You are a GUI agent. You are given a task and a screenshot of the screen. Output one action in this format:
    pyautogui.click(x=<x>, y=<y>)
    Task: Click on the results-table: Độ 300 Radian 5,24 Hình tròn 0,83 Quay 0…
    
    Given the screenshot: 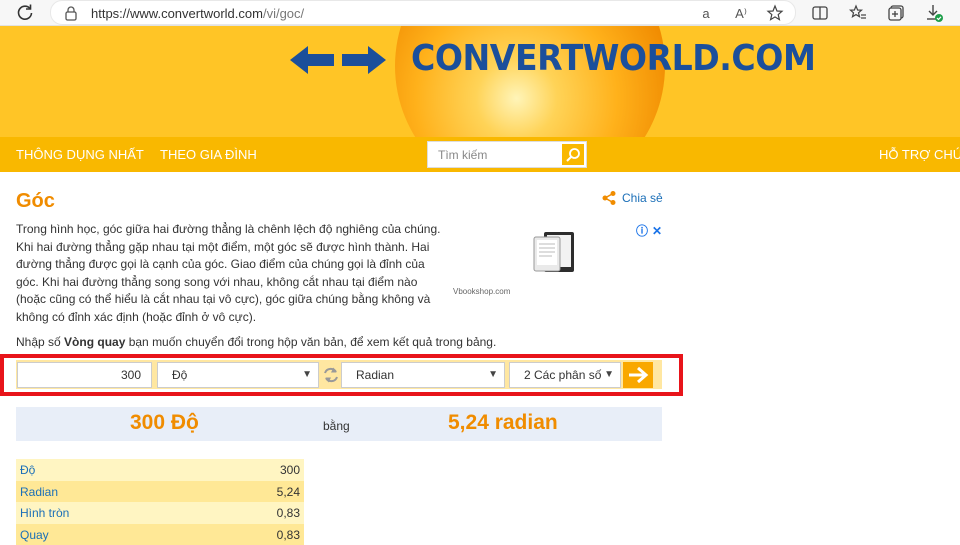 What is the action you would take?
    pyautogui.click(x=160, y=502)
    